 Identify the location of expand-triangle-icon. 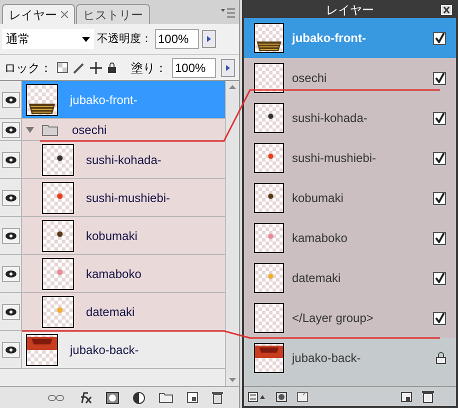
(30, 130).